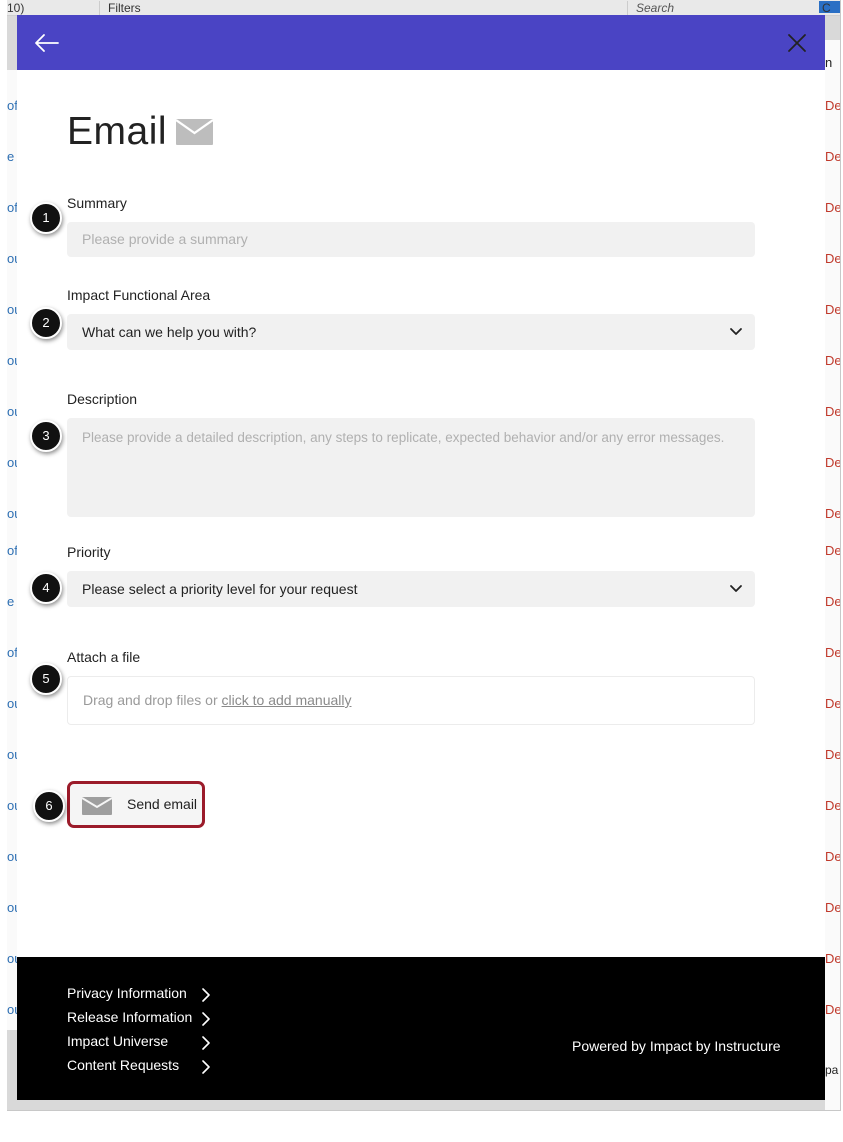 This screenshot has height=1142, width=843. I want to click on powered-by-text: Powered by Impact by Instructure, so click(676, 1046).